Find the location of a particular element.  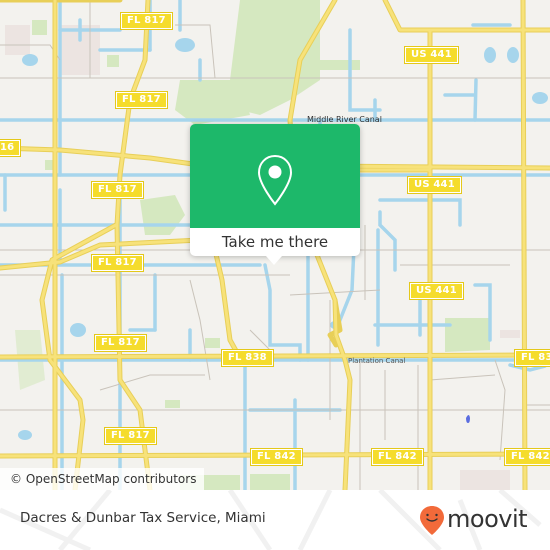

take-me-there-button: Take me there is located at coordinates (275, 242).